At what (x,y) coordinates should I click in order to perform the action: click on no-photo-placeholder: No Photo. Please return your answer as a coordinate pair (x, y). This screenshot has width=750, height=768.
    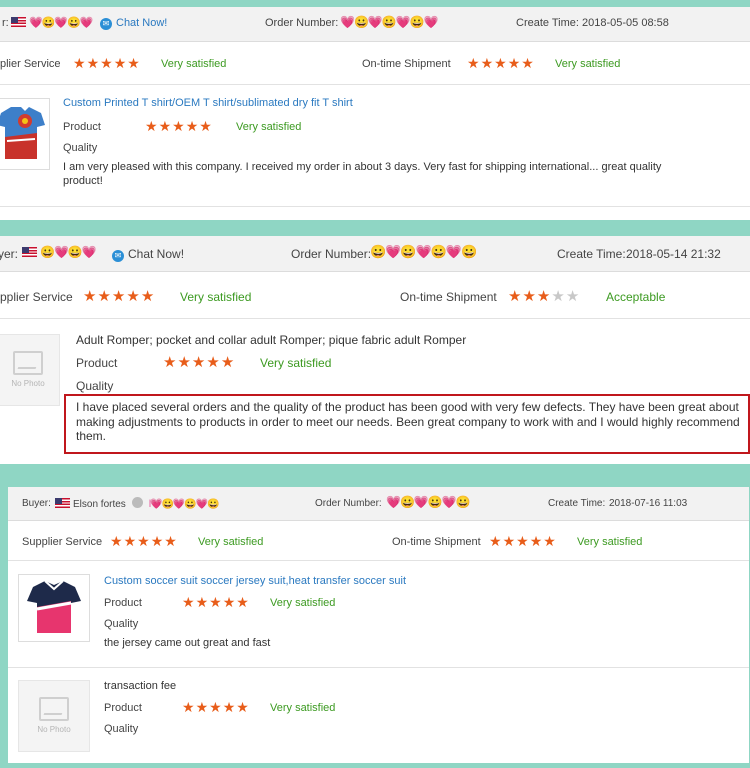
    Looking at the image, I should click on (54, 716).